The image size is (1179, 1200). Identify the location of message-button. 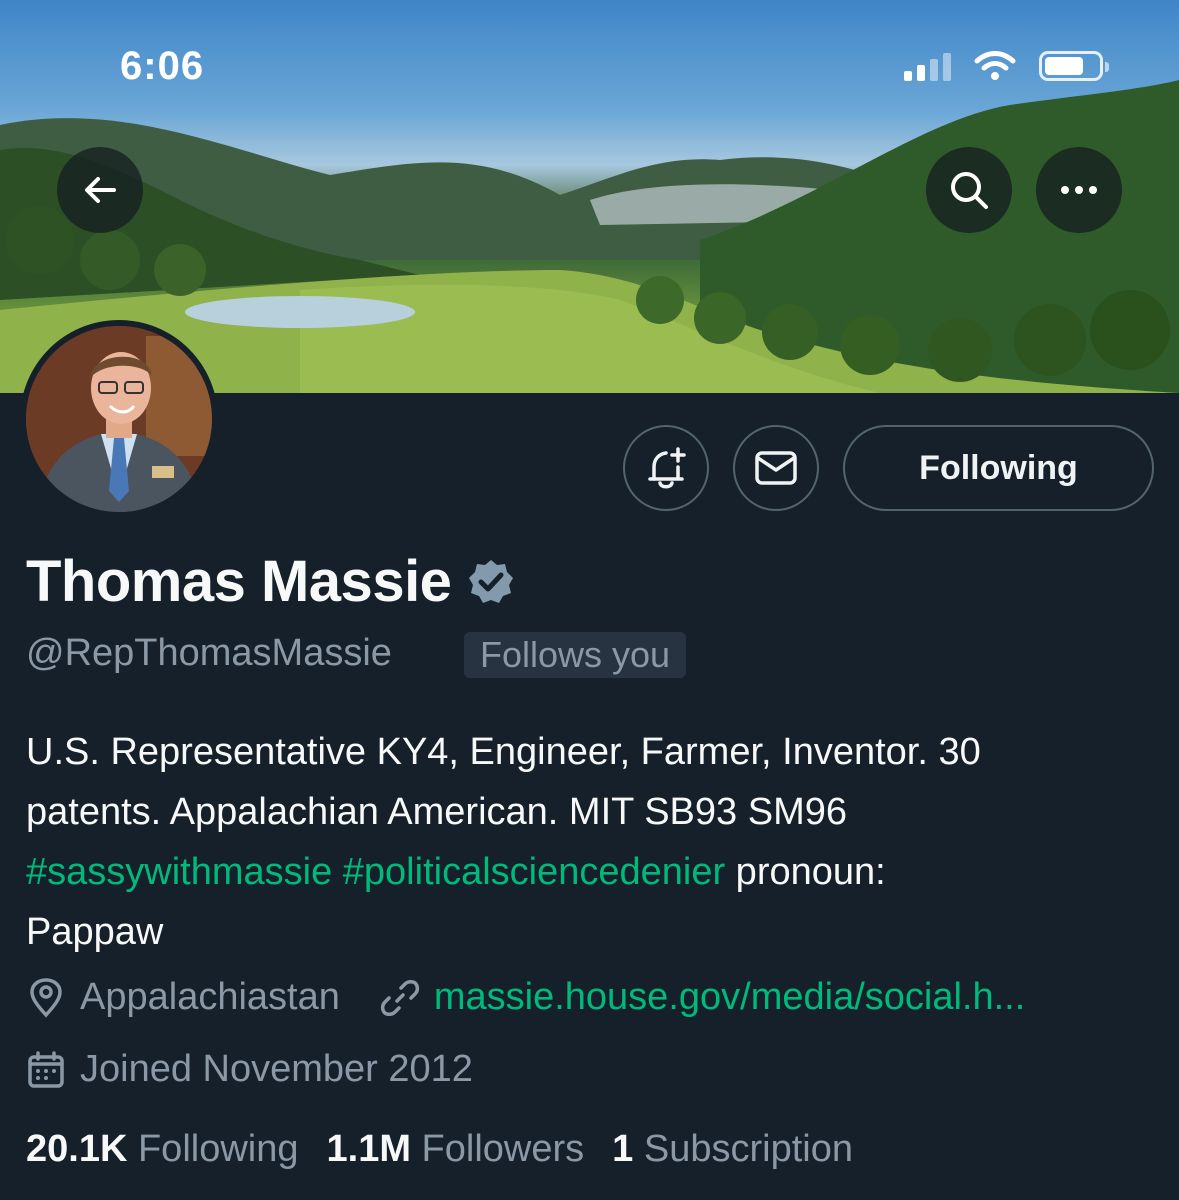
(776, 468).